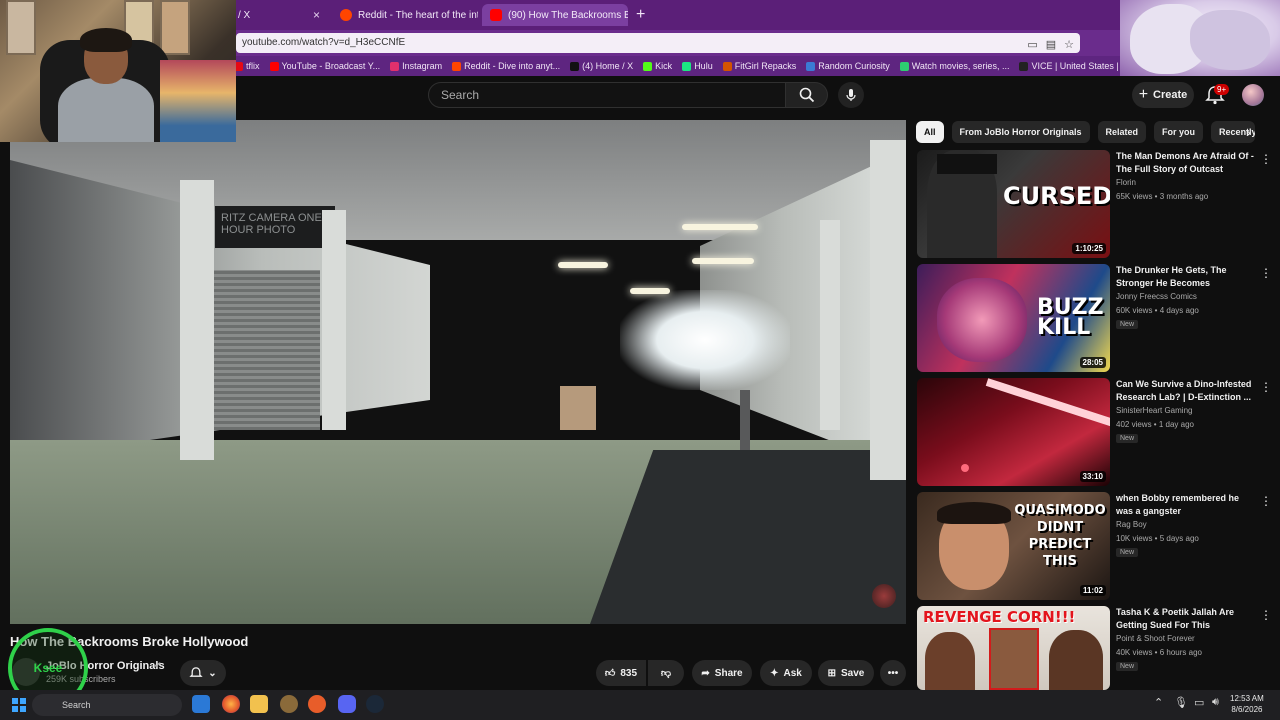 The image size is (1280, 720). What do you see at coordinates (416, 66) in the screenshot?
I see `bookmark-item: Instagram` at bounding box center [416, 66].